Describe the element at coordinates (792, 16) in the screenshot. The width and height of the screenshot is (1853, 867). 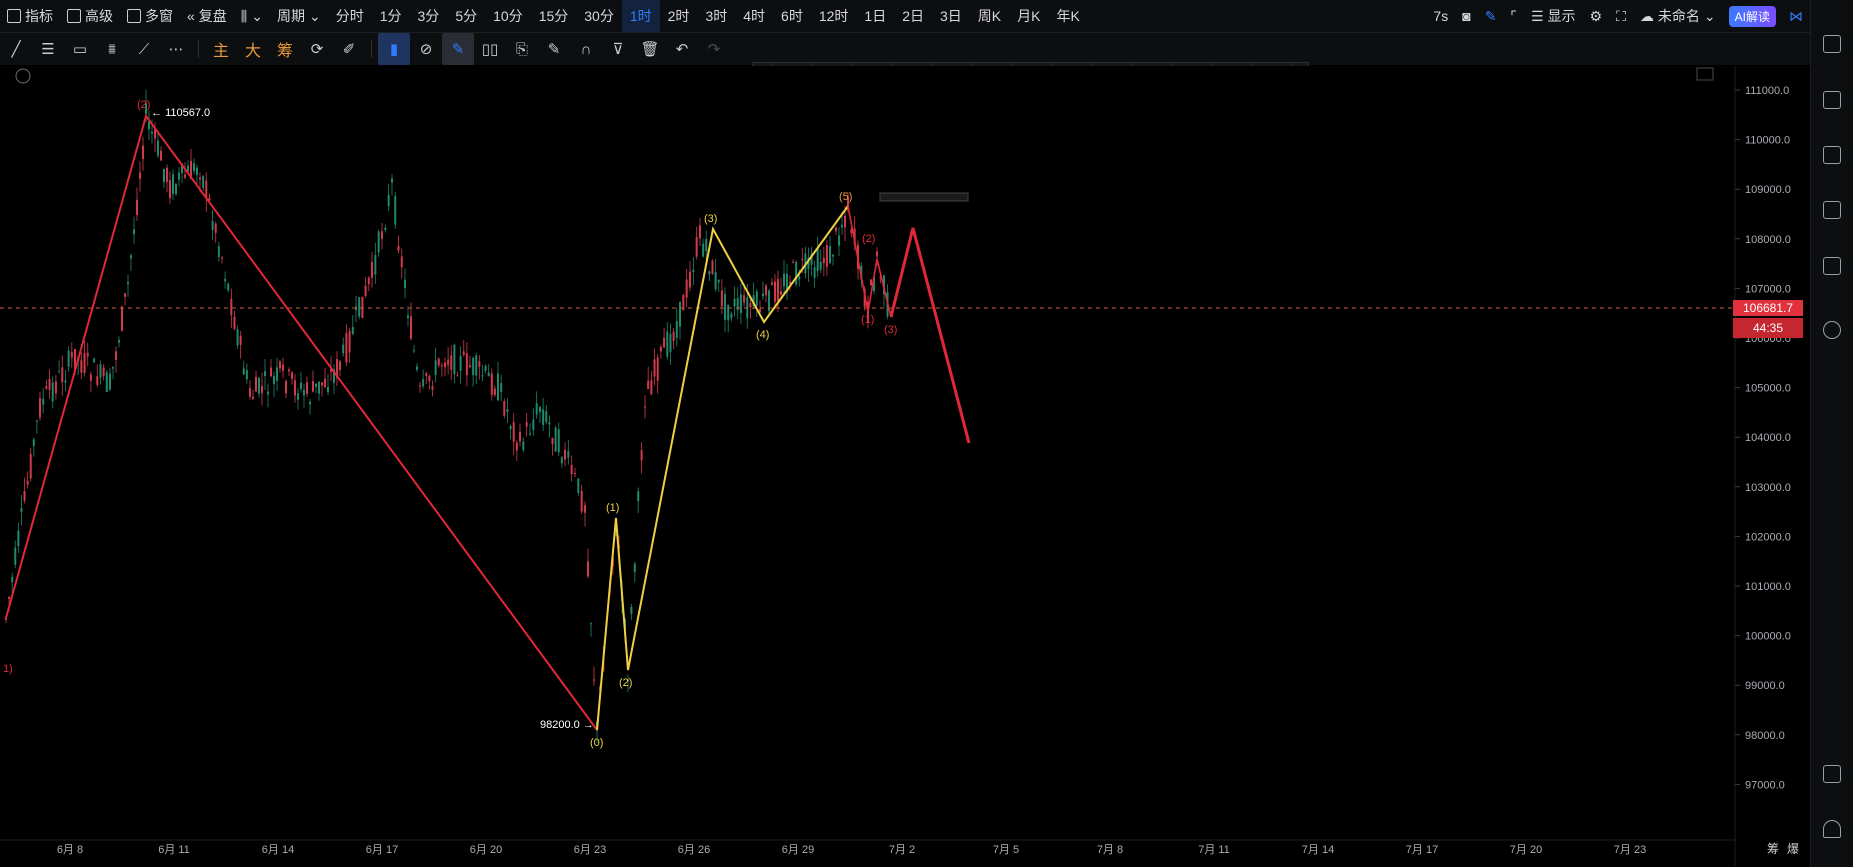
I see `period-tab: 6时` at that location.